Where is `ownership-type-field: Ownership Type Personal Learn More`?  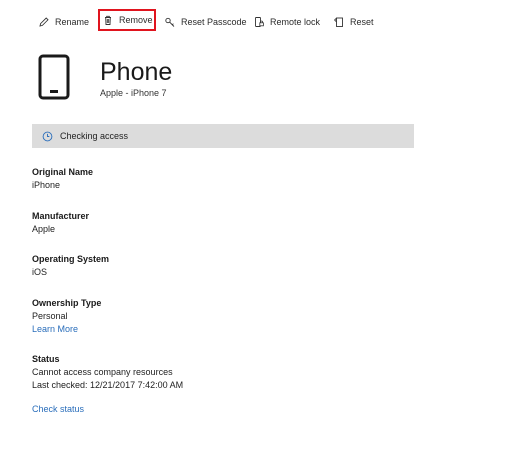
ownership-type-field: Ownership Type Personal Learn More is located at coordinates (66, 316).